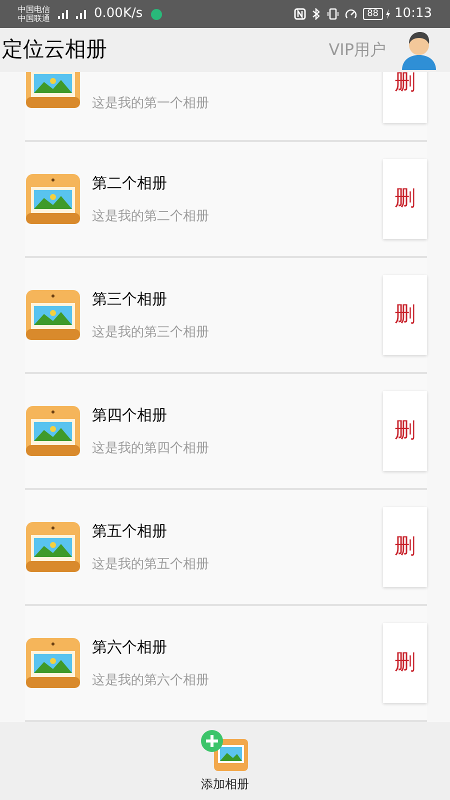 The image size is (450, 800). Describe the element at coordinates (387, 14) in the screenshot. I see `charging-icon` at that location.